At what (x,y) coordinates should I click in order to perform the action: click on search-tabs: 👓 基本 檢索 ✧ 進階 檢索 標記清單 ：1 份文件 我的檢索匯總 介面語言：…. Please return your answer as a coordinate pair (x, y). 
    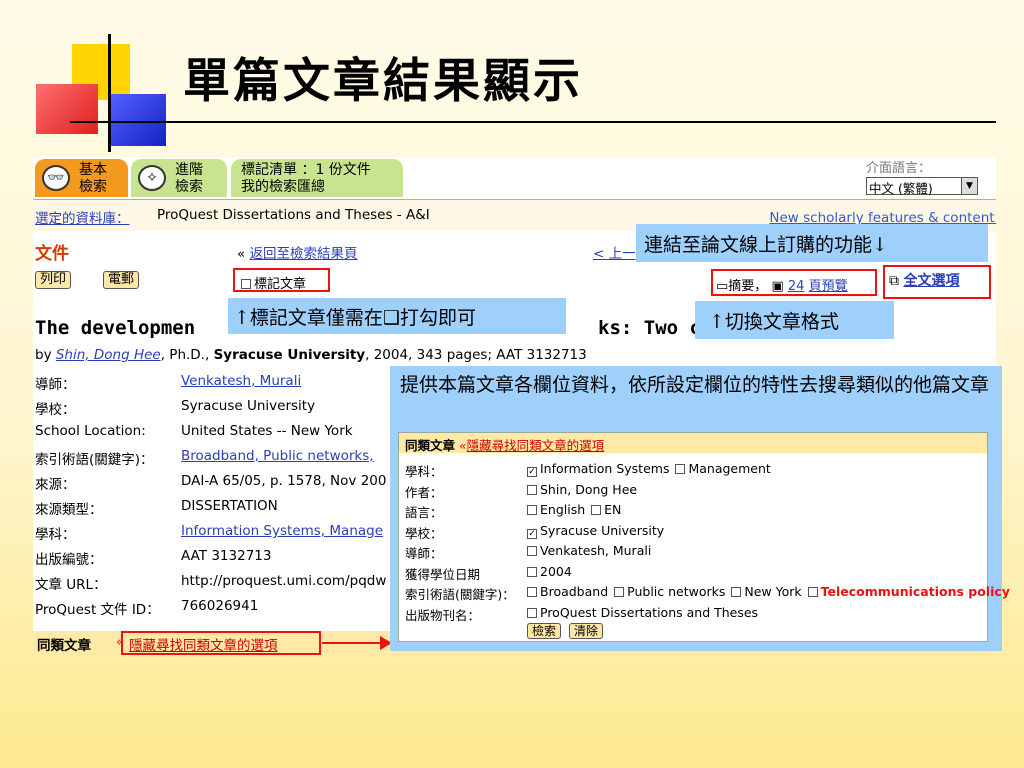
    Looking at the image, I should click on (514, 178).